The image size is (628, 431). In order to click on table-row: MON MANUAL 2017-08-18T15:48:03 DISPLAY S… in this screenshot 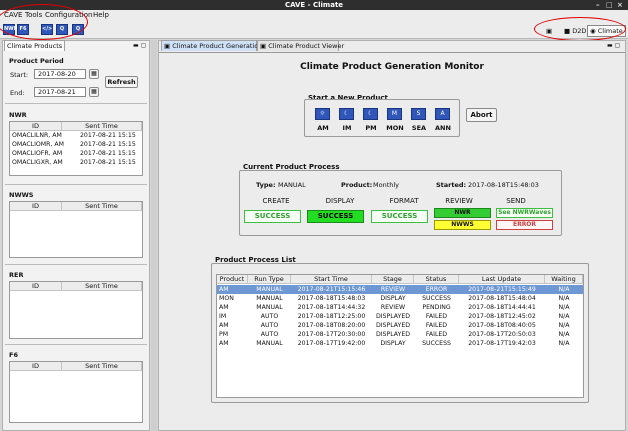, I will do `click(400, 298)`.